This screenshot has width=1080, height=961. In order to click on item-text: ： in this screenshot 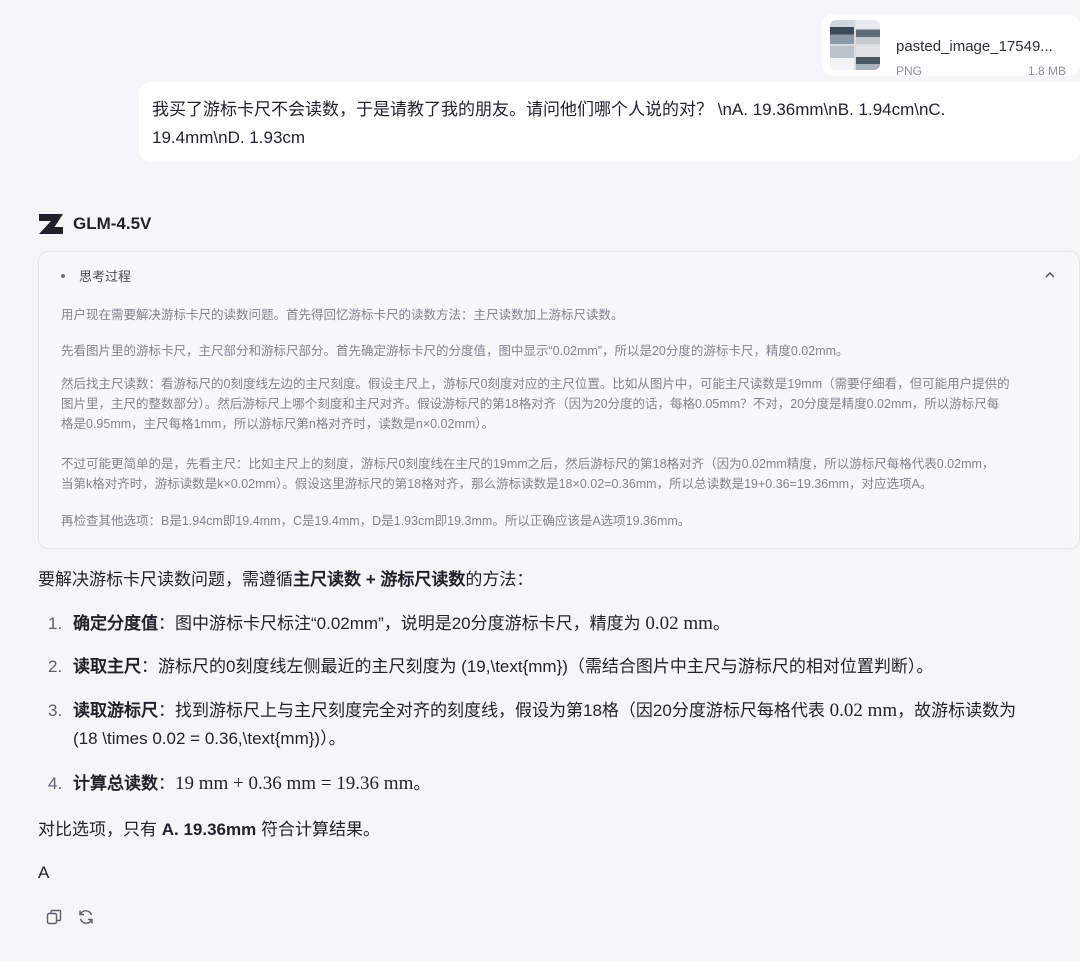, I will do `click(166, 783)`.